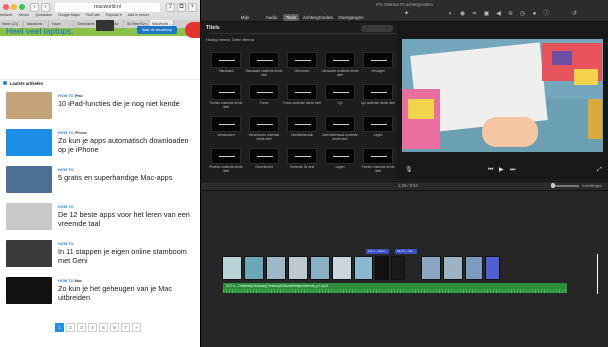 This screenshot has width=608, height=347. Describe the element at coordinates (81, 133) in the screenshot. I see `article-subcategory: iPhone` at that location.